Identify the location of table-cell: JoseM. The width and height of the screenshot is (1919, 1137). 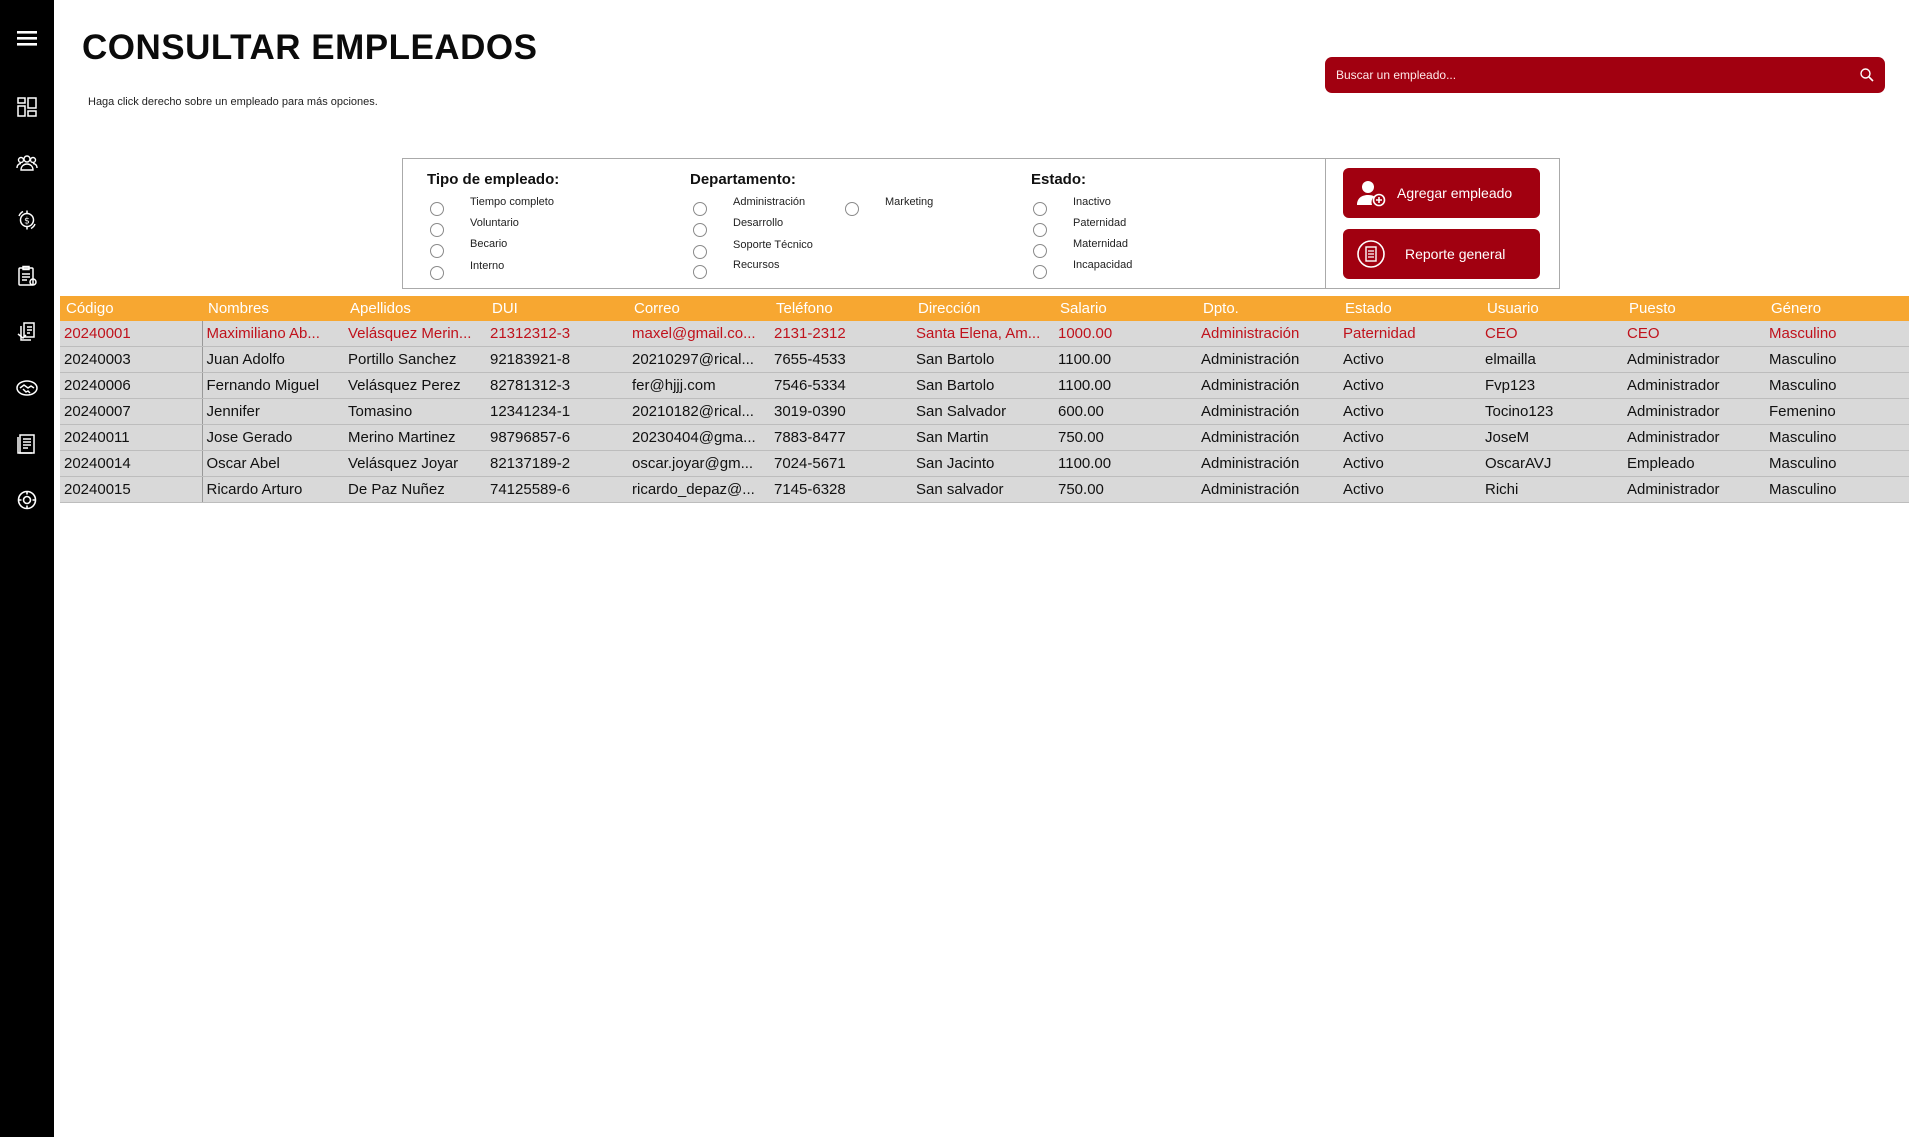
(1552, 437).